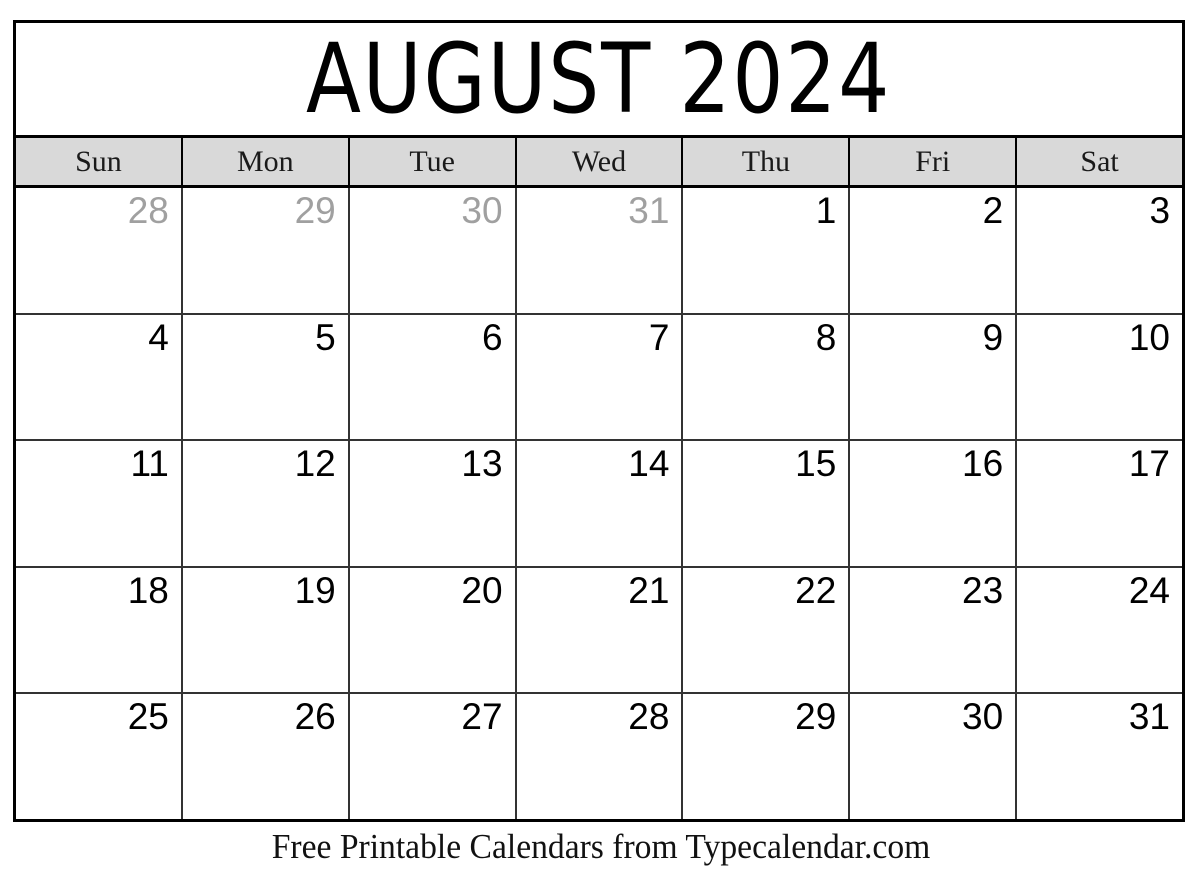  Describe the element at coordinates (433, 377) in the screenshot. I see `day-cell: 6` at that location.